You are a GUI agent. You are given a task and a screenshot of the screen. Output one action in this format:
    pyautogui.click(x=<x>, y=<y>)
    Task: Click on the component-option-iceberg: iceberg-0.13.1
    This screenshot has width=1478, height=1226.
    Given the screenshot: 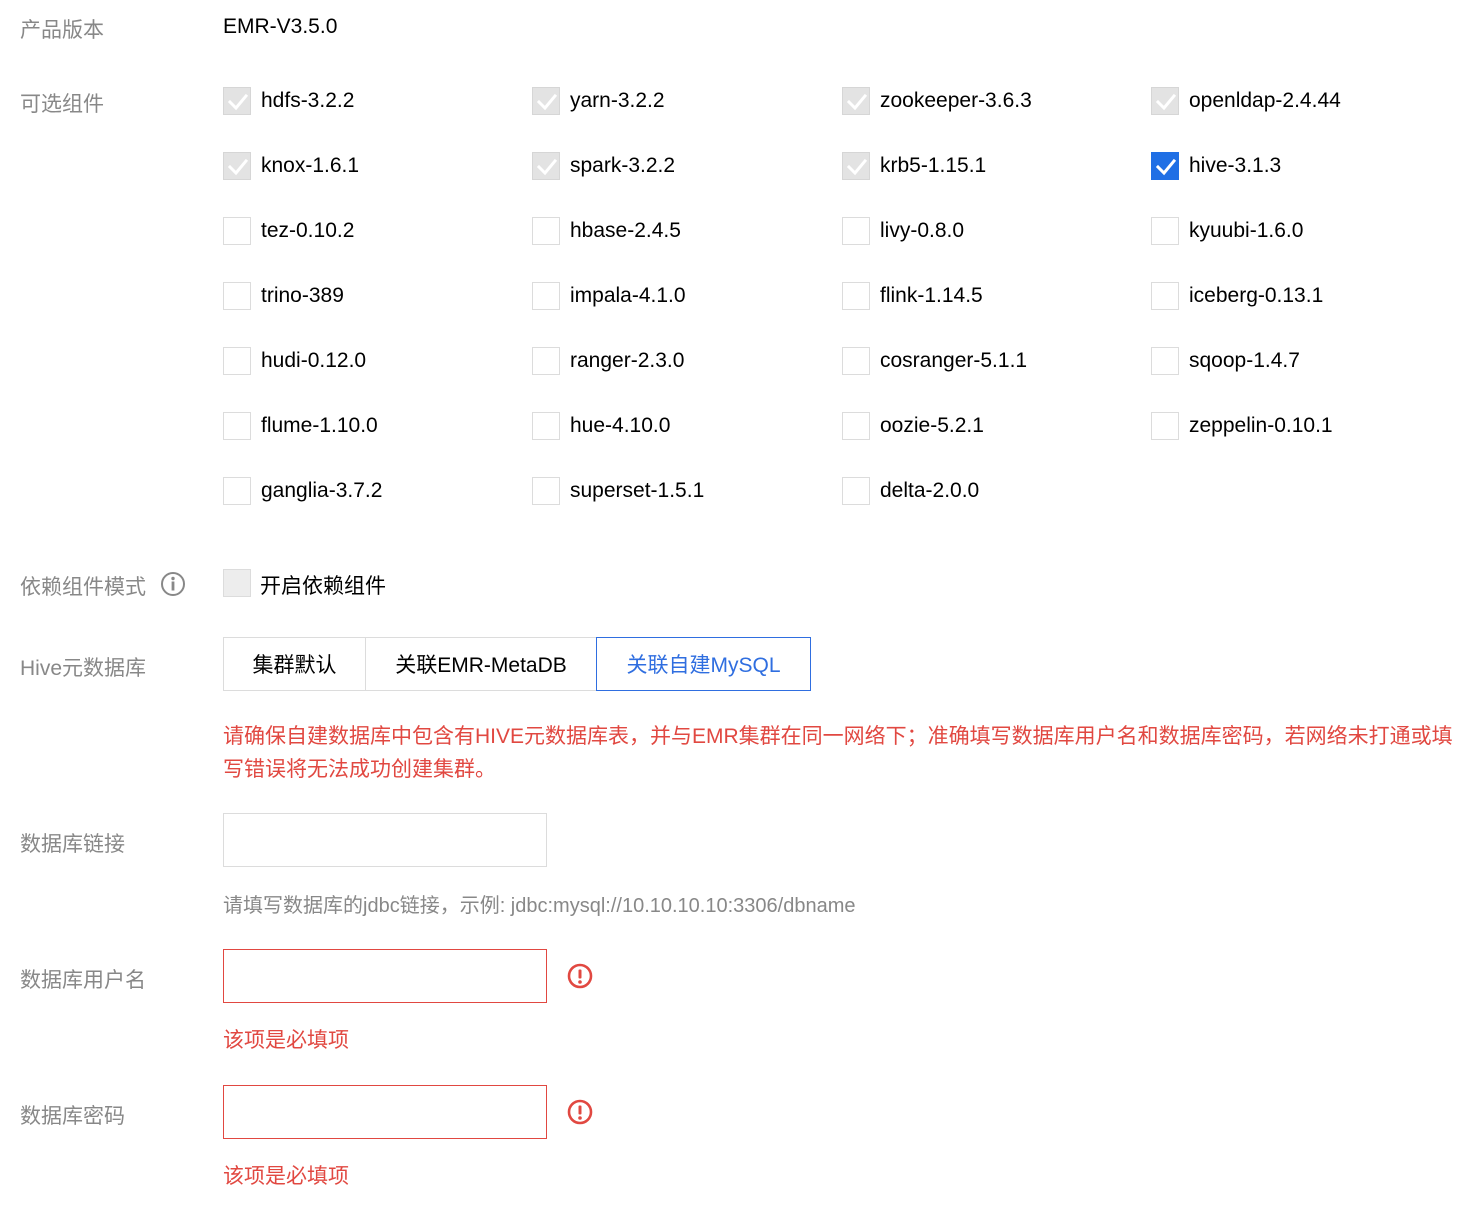 What is the action you would take?
    pyautogui.click(x=1237, y=296)
    